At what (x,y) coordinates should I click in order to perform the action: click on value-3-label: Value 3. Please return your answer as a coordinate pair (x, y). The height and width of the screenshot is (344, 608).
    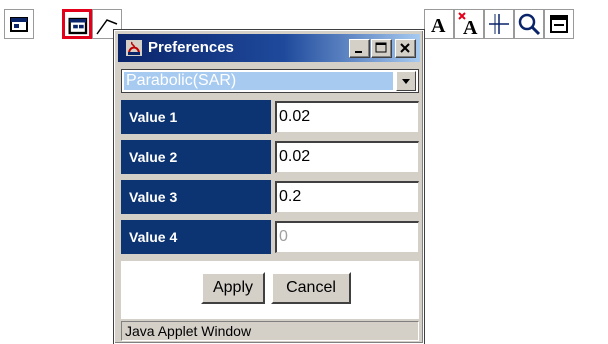
    Looking at the image, I should click on (196, 197).